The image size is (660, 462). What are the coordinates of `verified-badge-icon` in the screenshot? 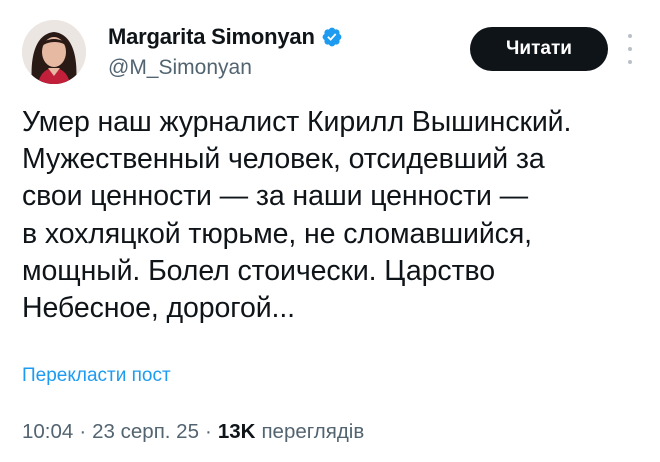 It's located at (332, 37).